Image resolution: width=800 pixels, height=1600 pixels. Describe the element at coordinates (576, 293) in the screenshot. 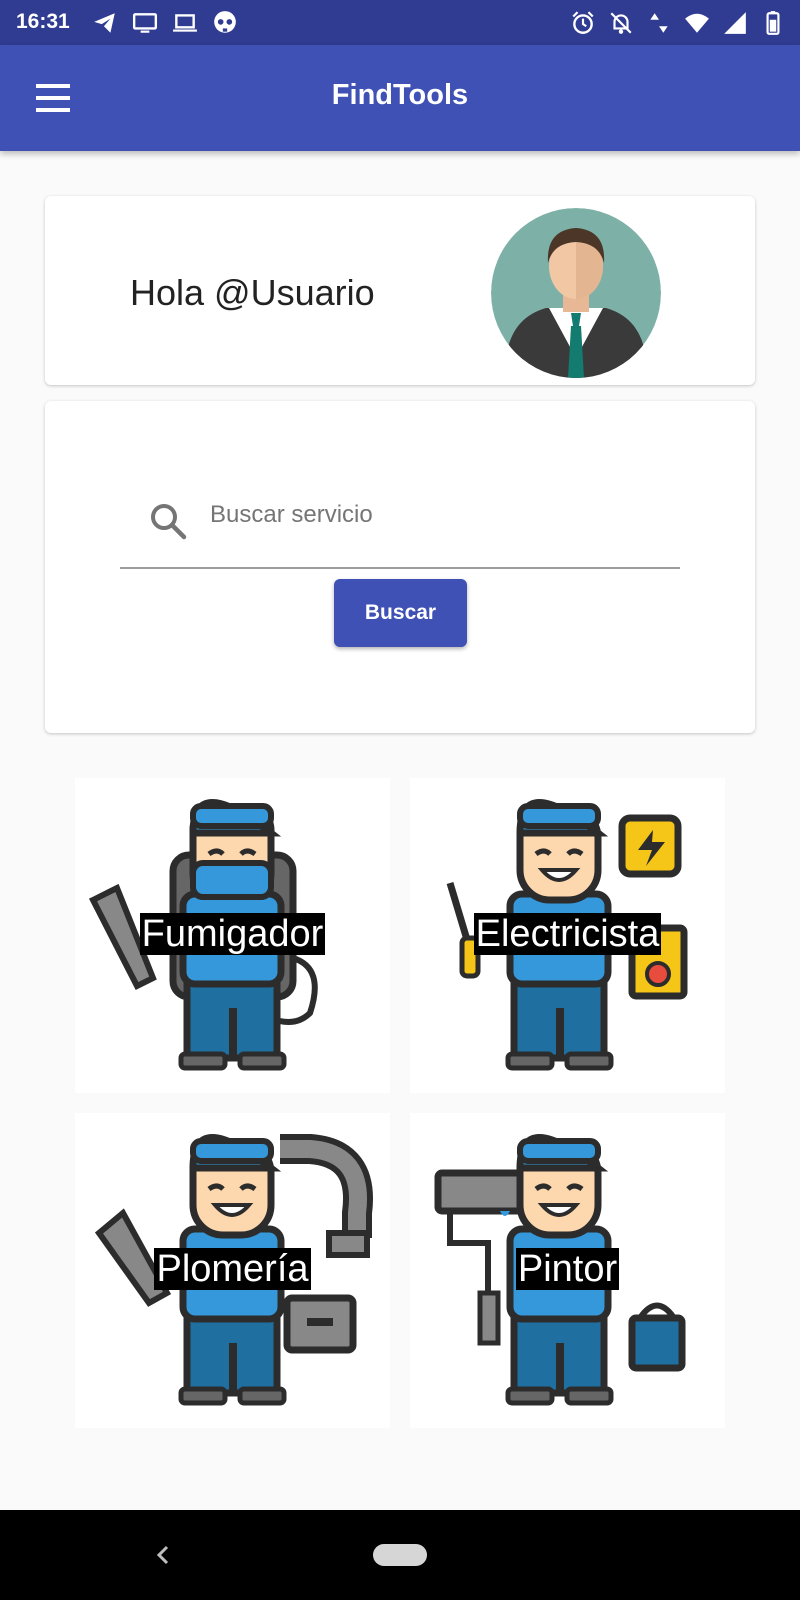

I see `user-avatar` at that location.